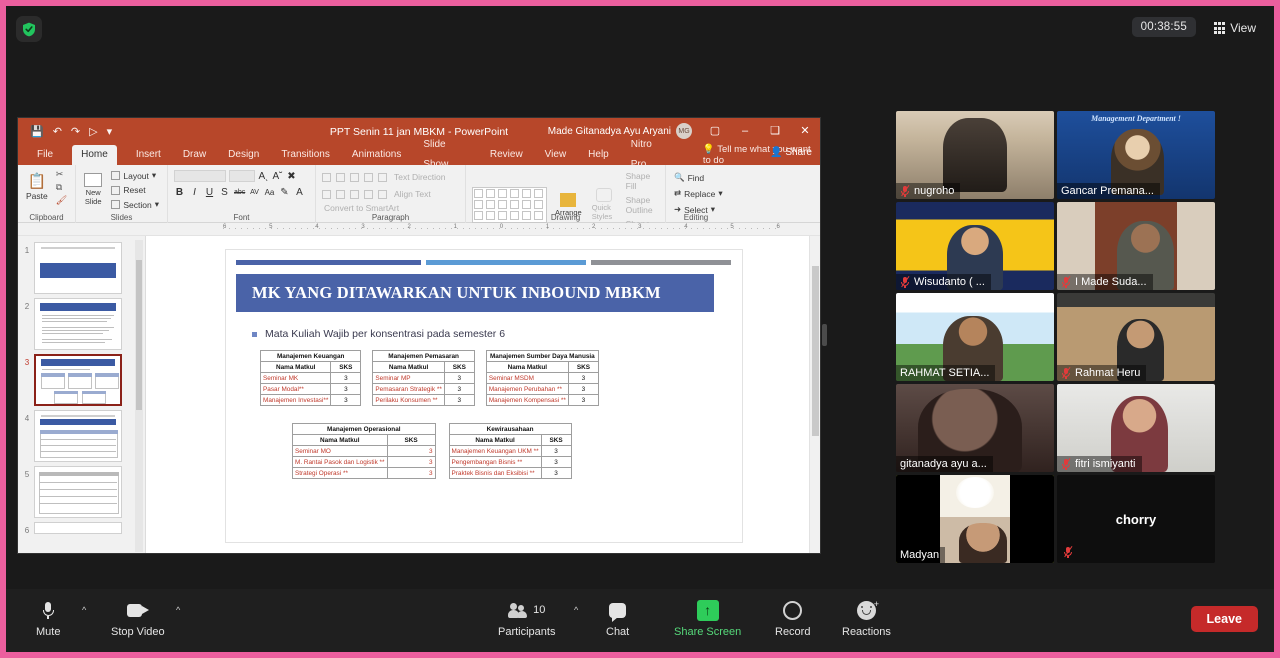 The height and width of the screenshot is (658, 1280). I want to click on thumbnail-preview-selected, so click(78, 380).